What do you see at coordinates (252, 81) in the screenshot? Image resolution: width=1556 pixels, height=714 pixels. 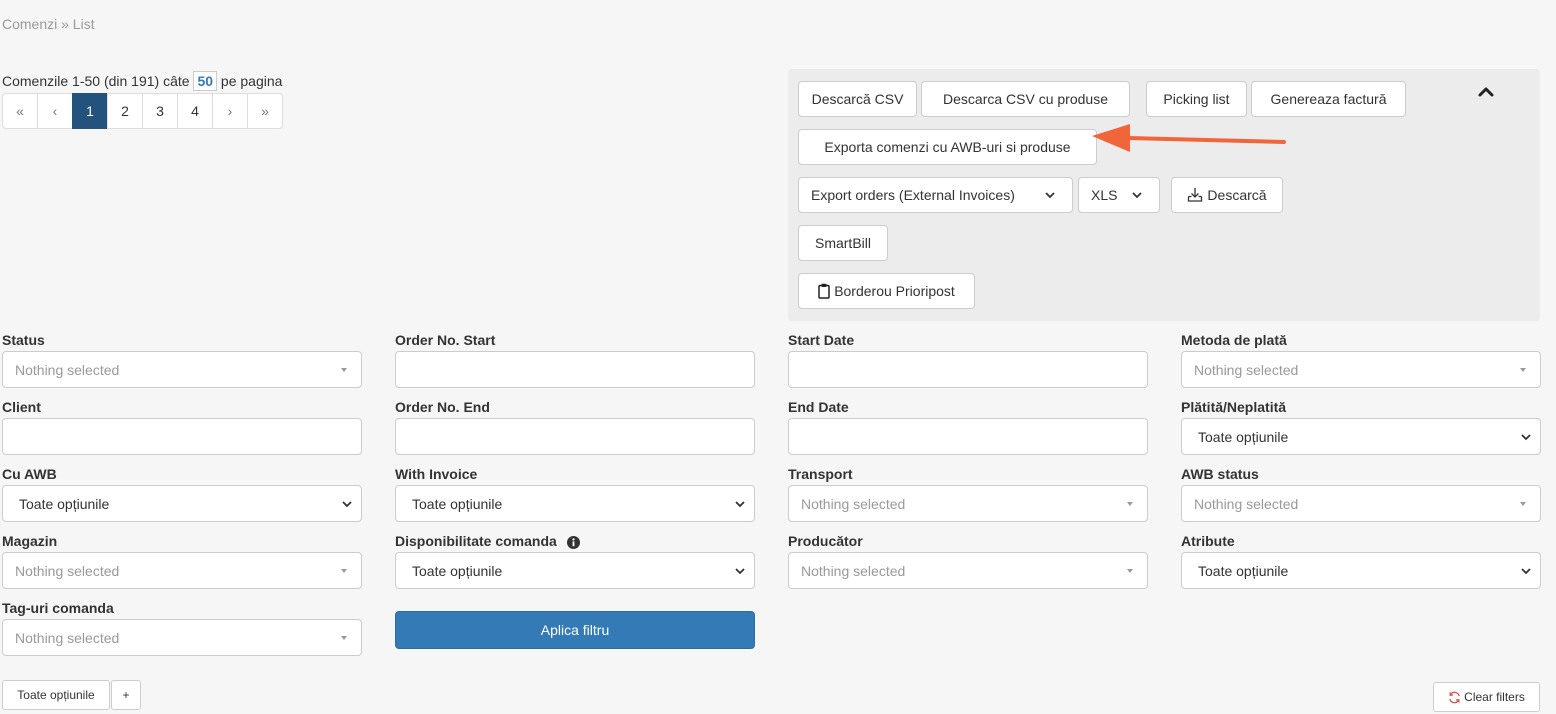 I see `results-count-suffix: pe pagina` at bounding box center [252, 81].